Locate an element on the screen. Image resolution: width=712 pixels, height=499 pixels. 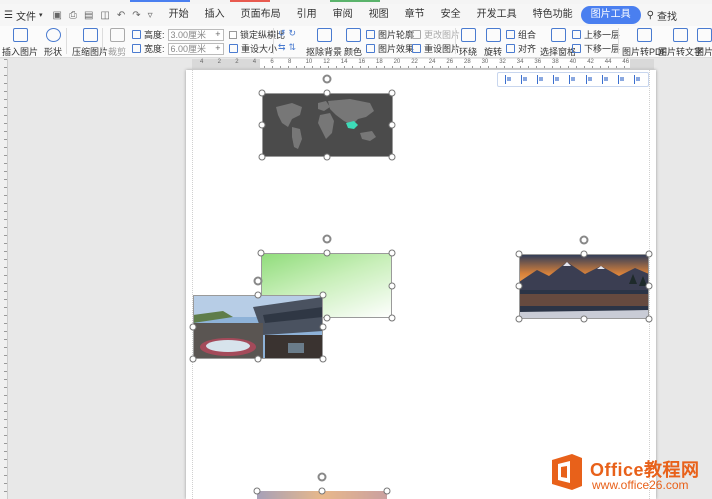
flip-quick-buttons: ⇆ ⇅ is located at coordinates (287, 47).